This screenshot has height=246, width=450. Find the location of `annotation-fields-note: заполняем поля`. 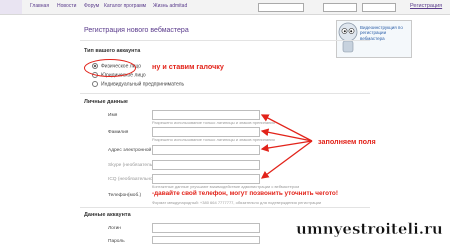

annotation-fields-note: заполняем поля is located at coordinates (347, 141).